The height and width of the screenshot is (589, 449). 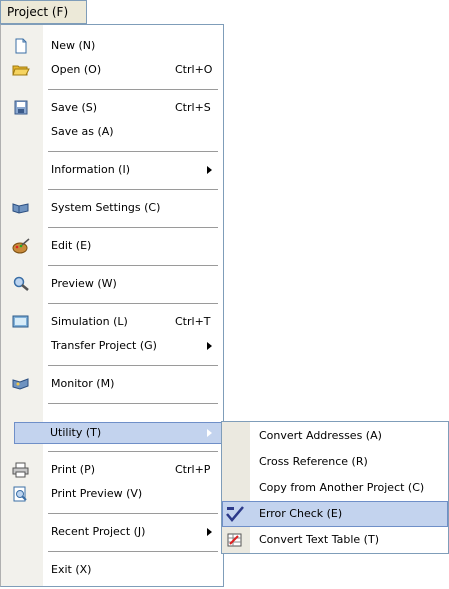 What do you see at coordinates (112, 108) in the screenshot?
I see `menu-item-save: Save (S) Ctrl+S` at bounding box center [112, 108].